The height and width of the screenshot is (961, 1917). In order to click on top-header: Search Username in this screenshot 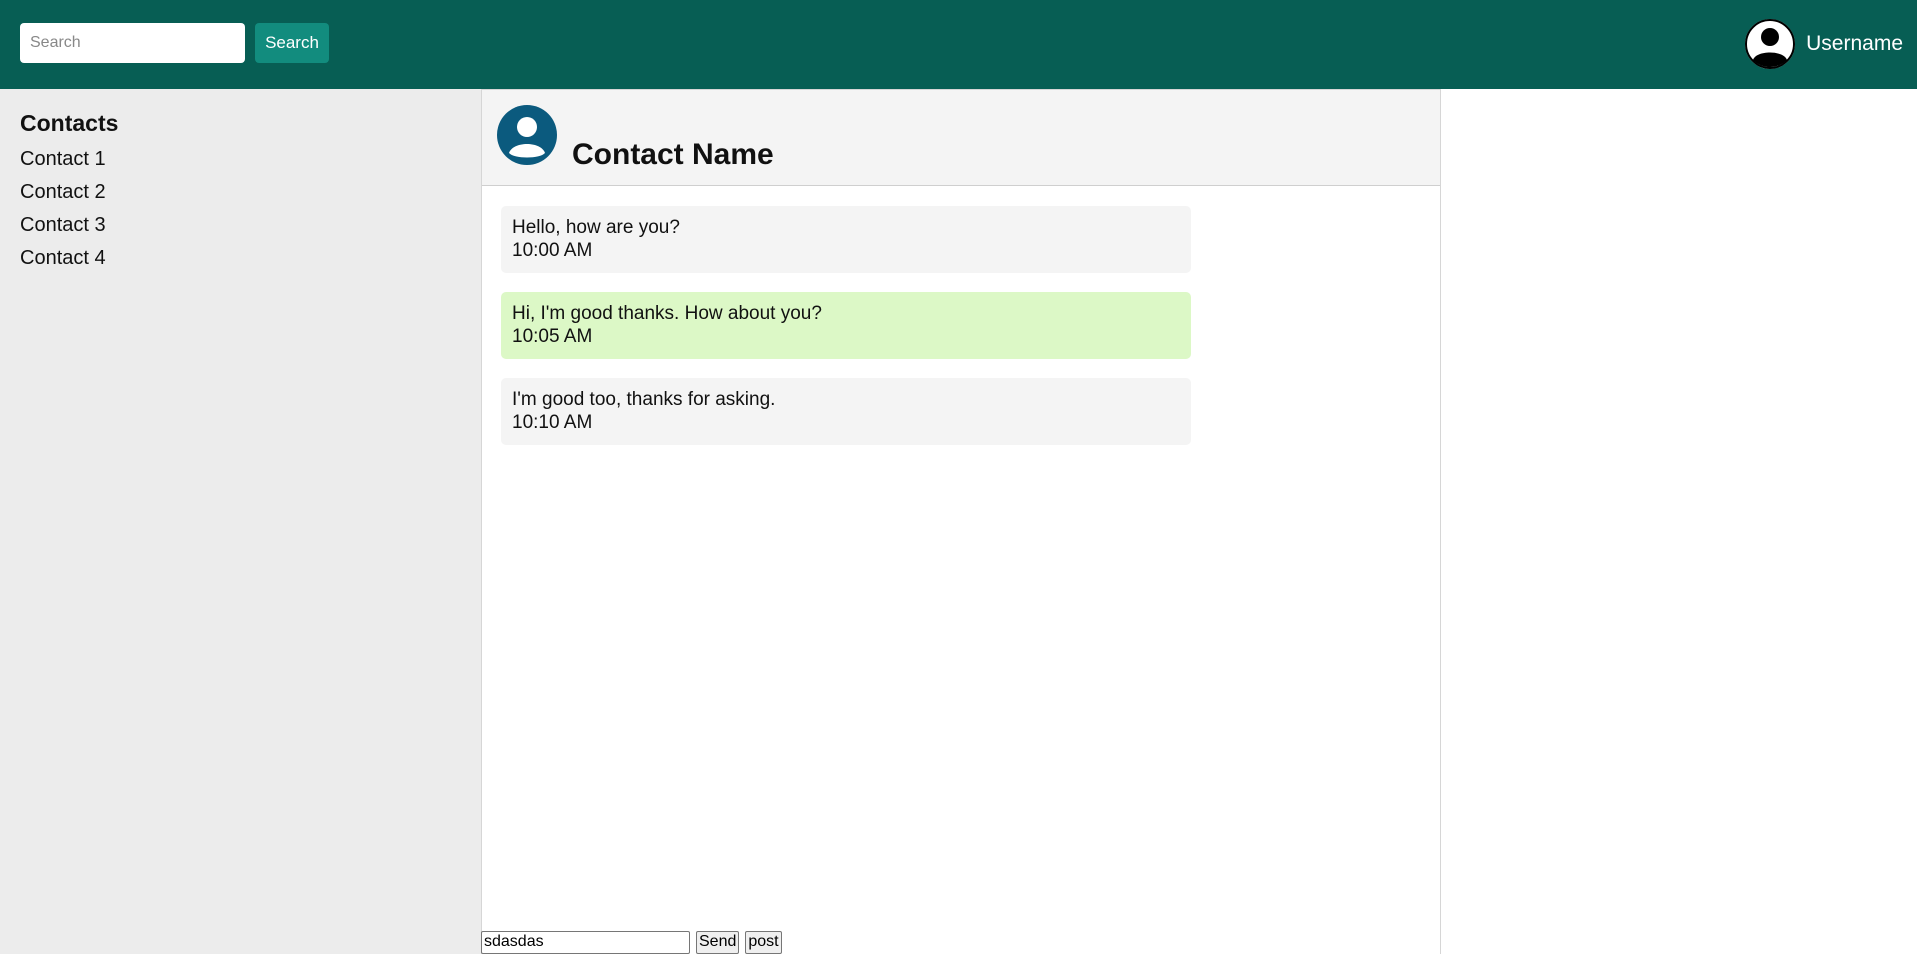, I will do `click(958, 44)`.